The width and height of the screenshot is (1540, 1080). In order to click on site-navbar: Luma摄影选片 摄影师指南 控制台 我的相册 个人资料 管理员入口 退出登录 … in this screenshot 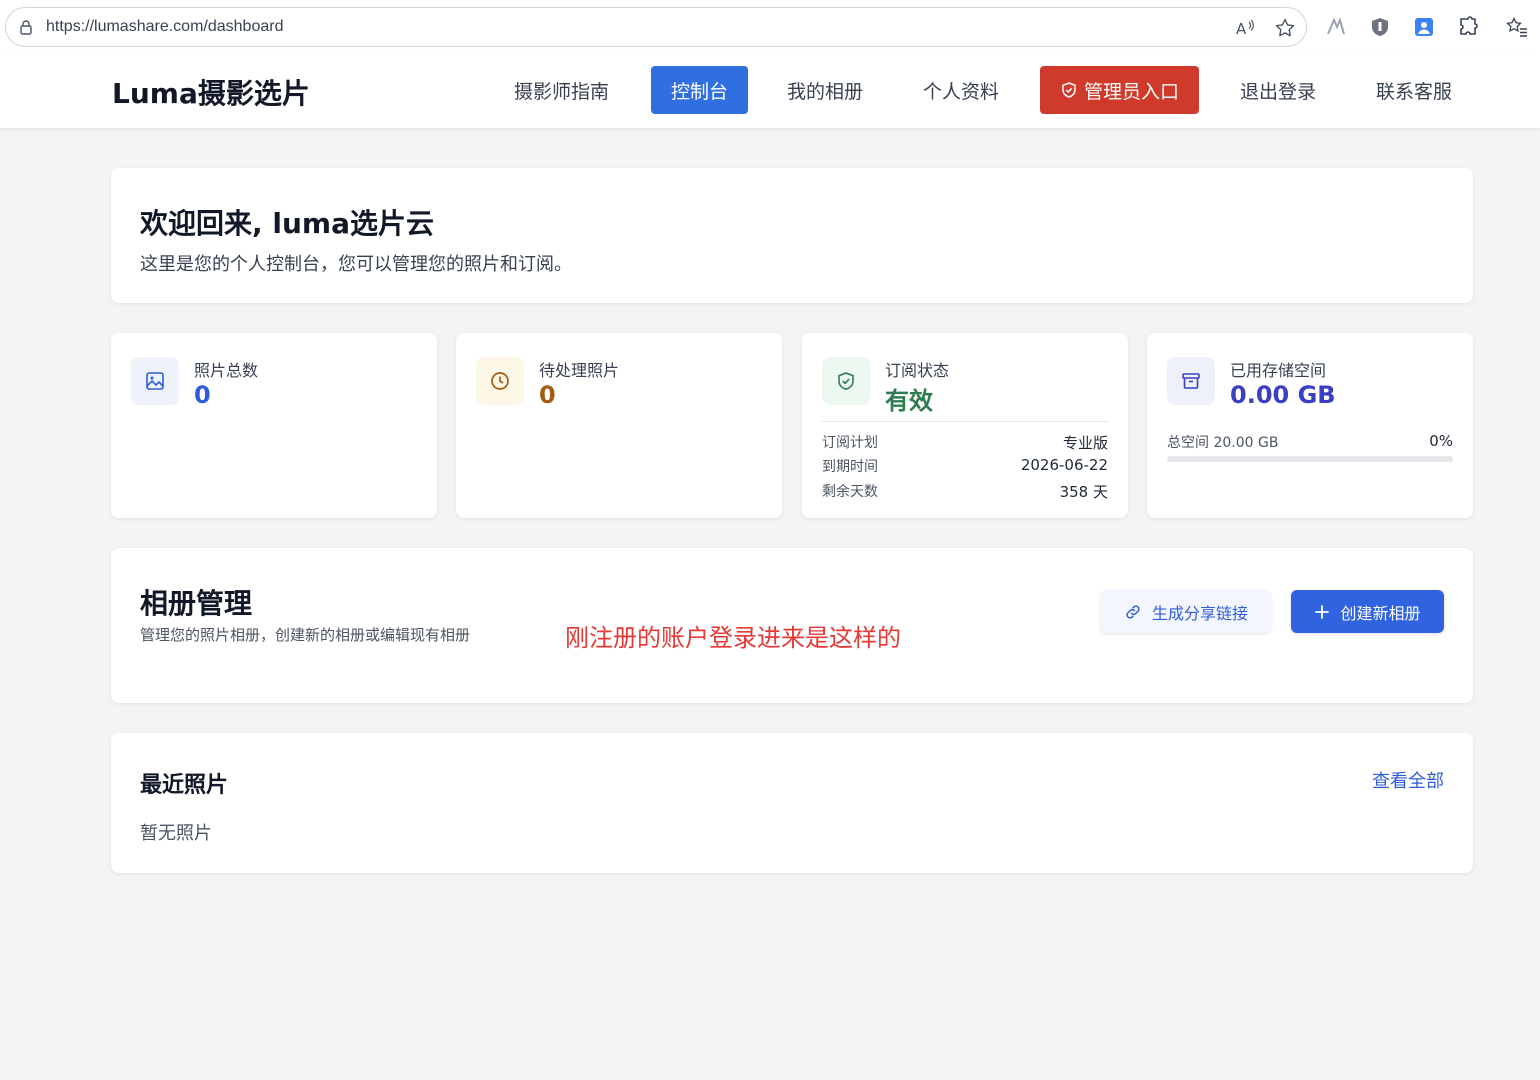, I will do `click(770, 90)`.